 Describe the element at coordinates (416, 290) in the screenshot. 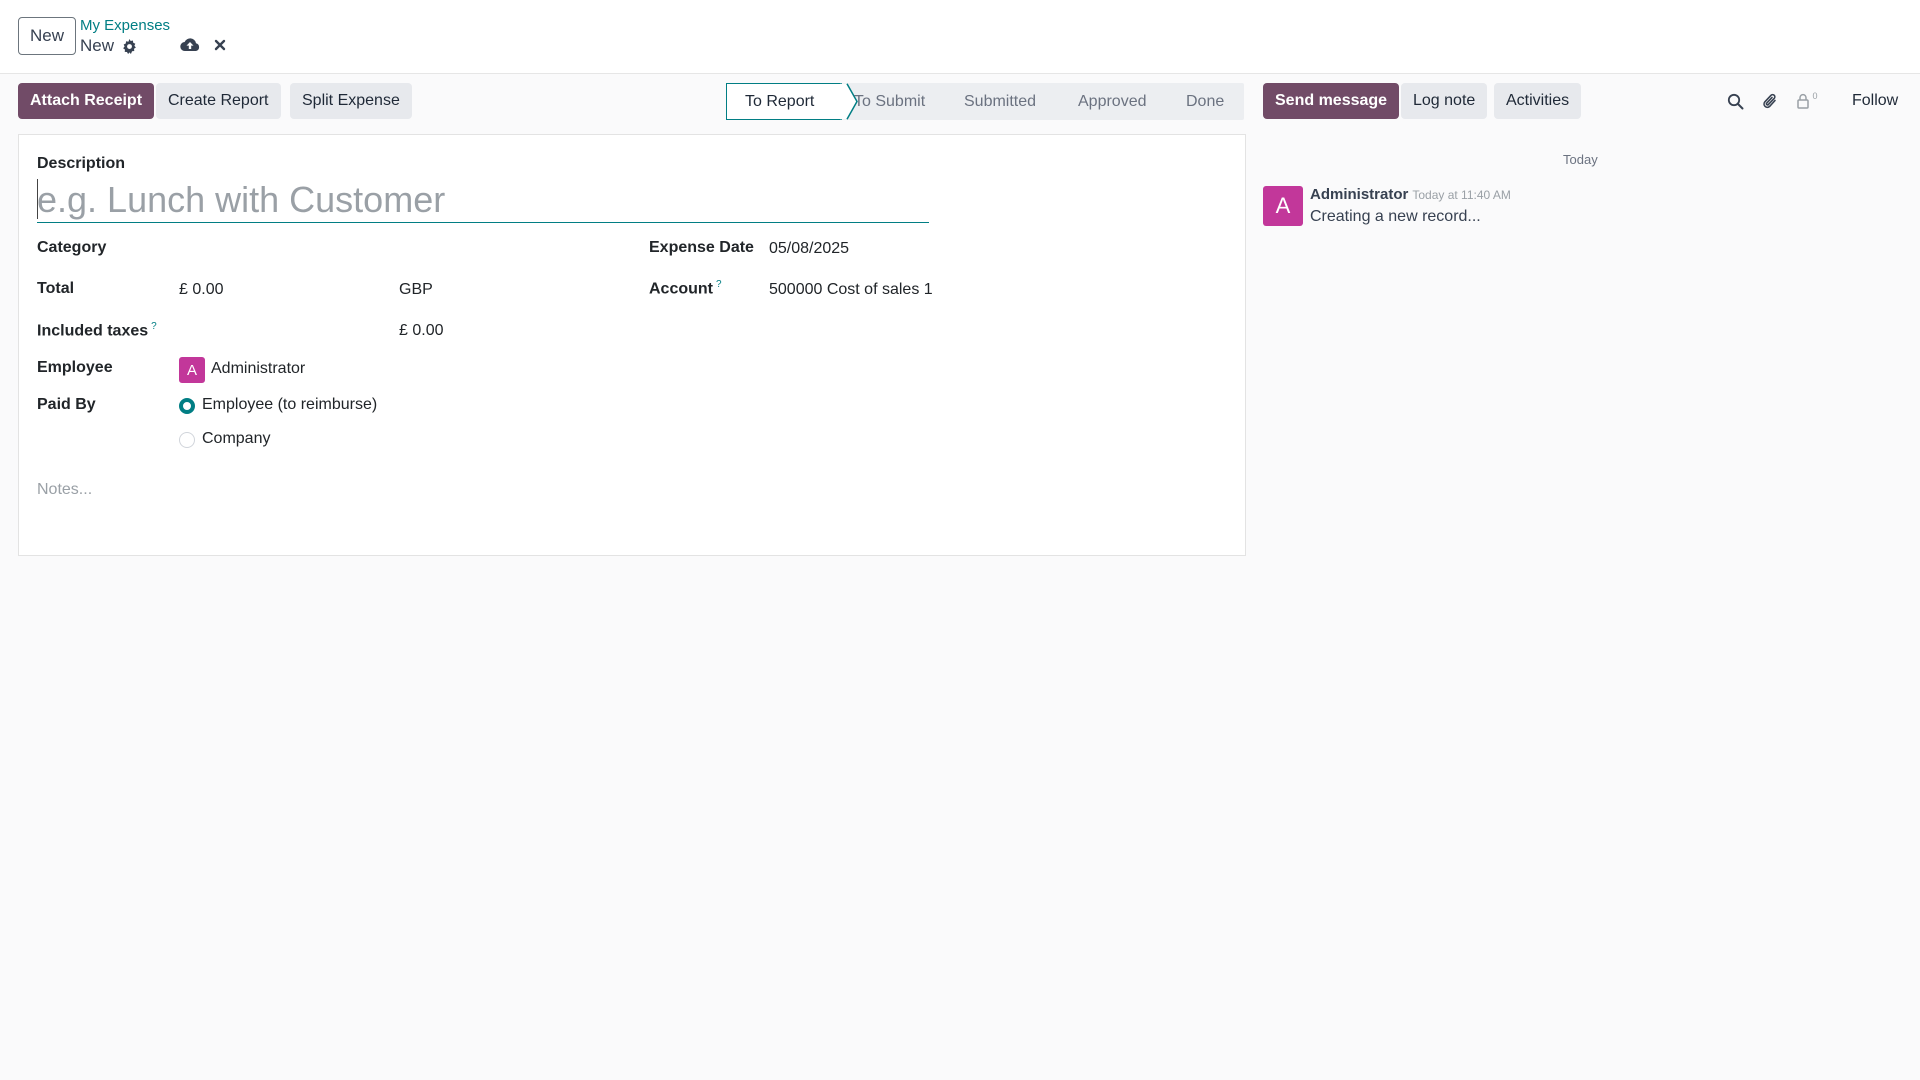

I see `currency-field: GBP` at that location.